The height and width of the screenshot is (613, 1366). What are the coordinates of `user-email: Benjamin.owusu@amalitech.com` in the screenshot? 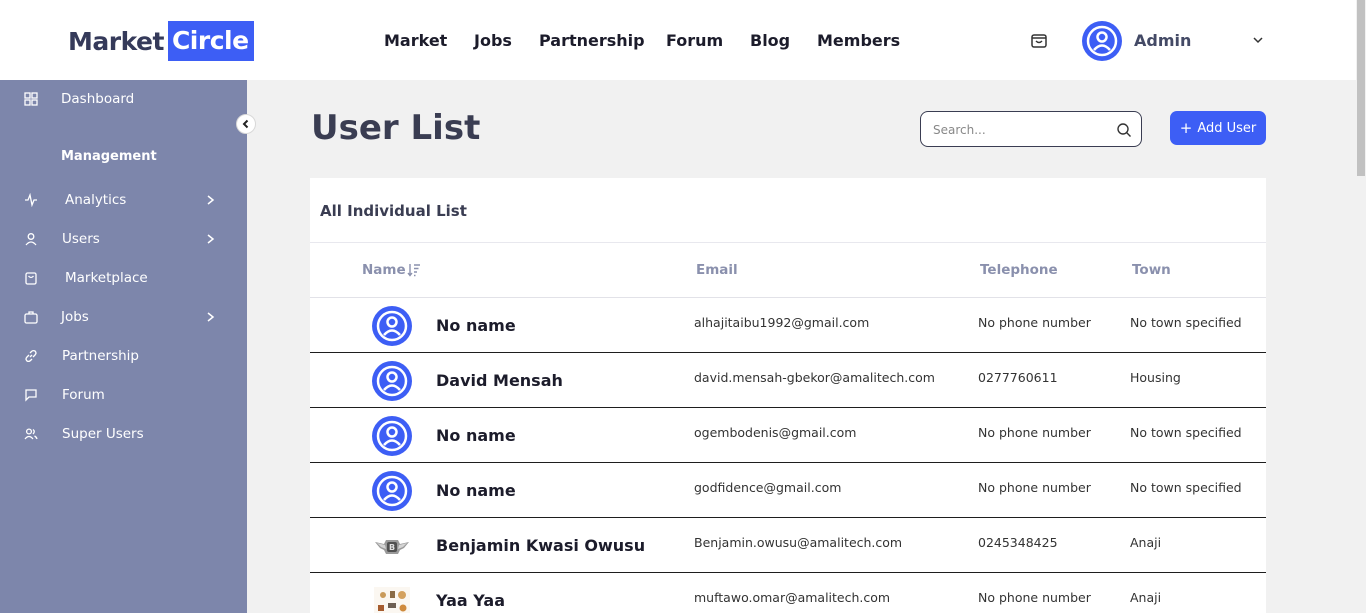 It's located at (798, 542).